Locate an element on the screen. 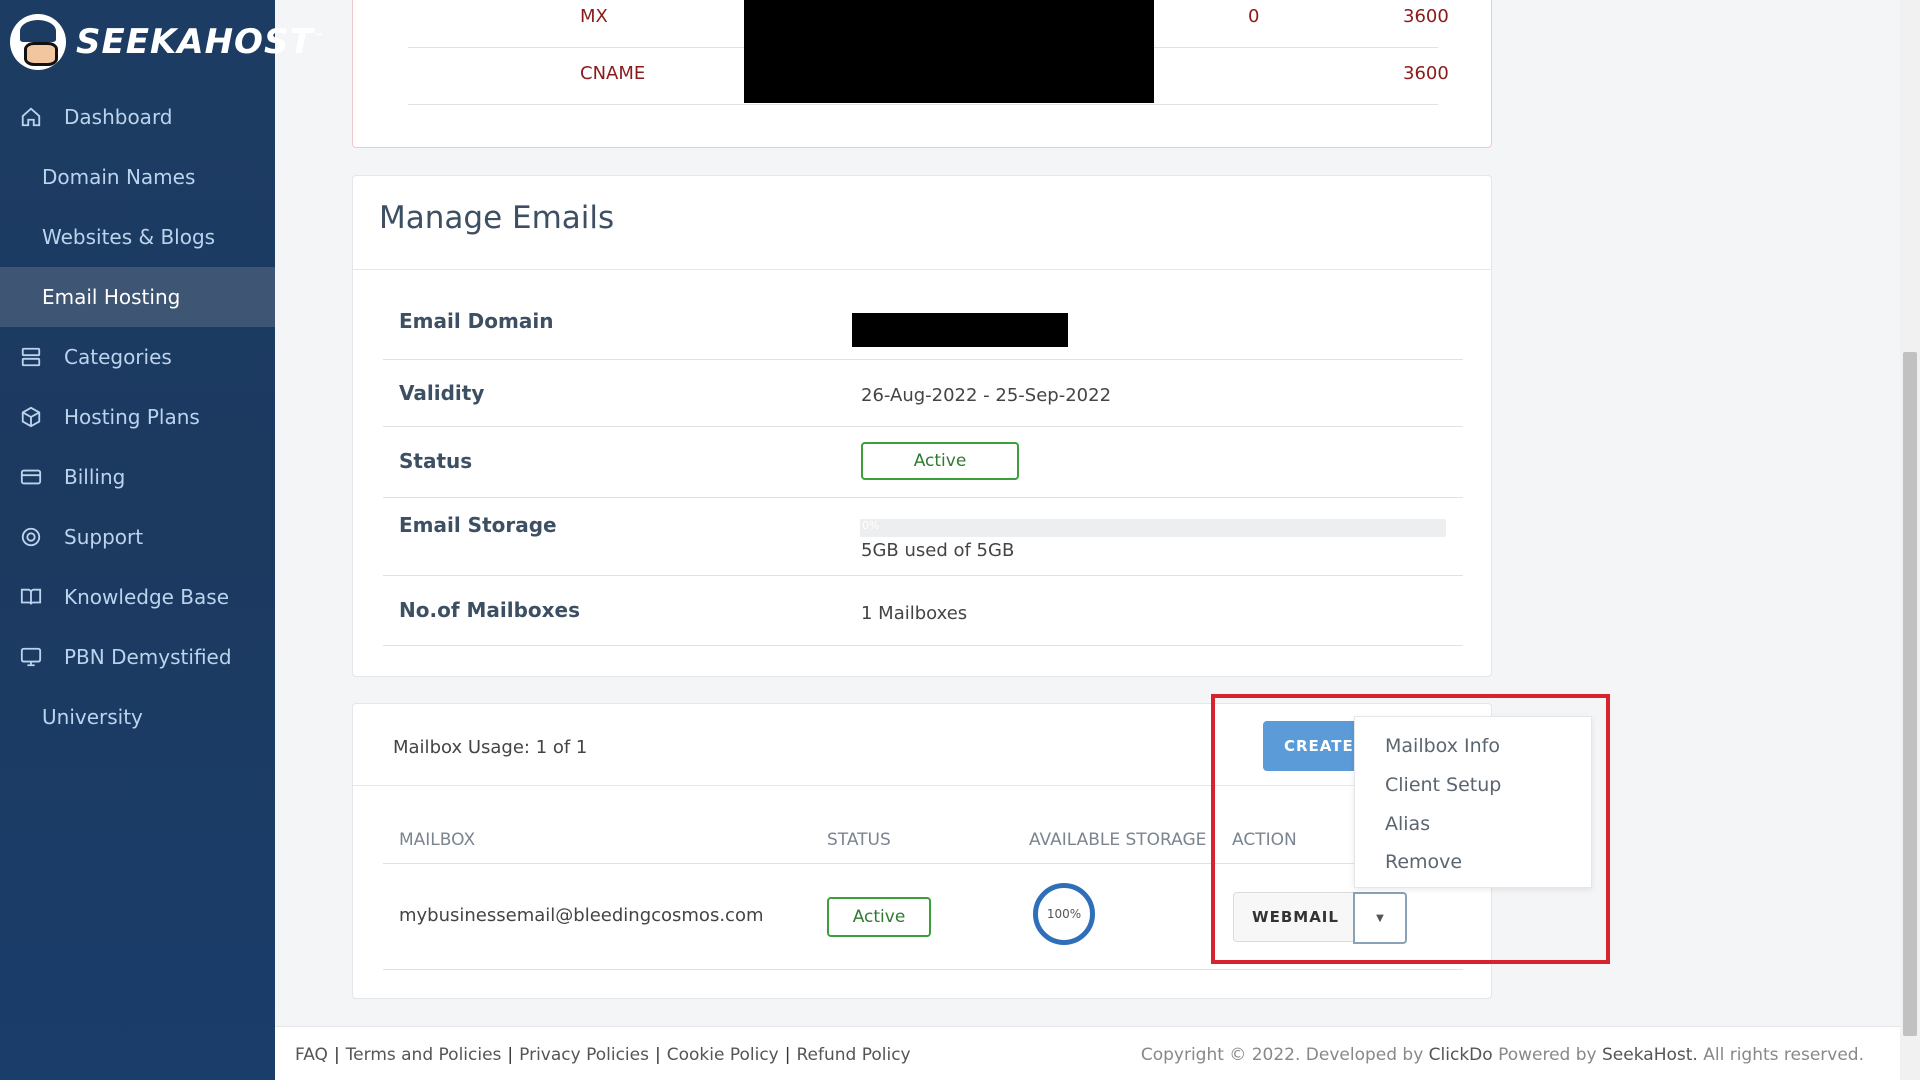 Image resolution: width=1920 pixels, height=1080 pixels. email-storage-value: 5GB used of 5GB is located at coordinates (938, 550).